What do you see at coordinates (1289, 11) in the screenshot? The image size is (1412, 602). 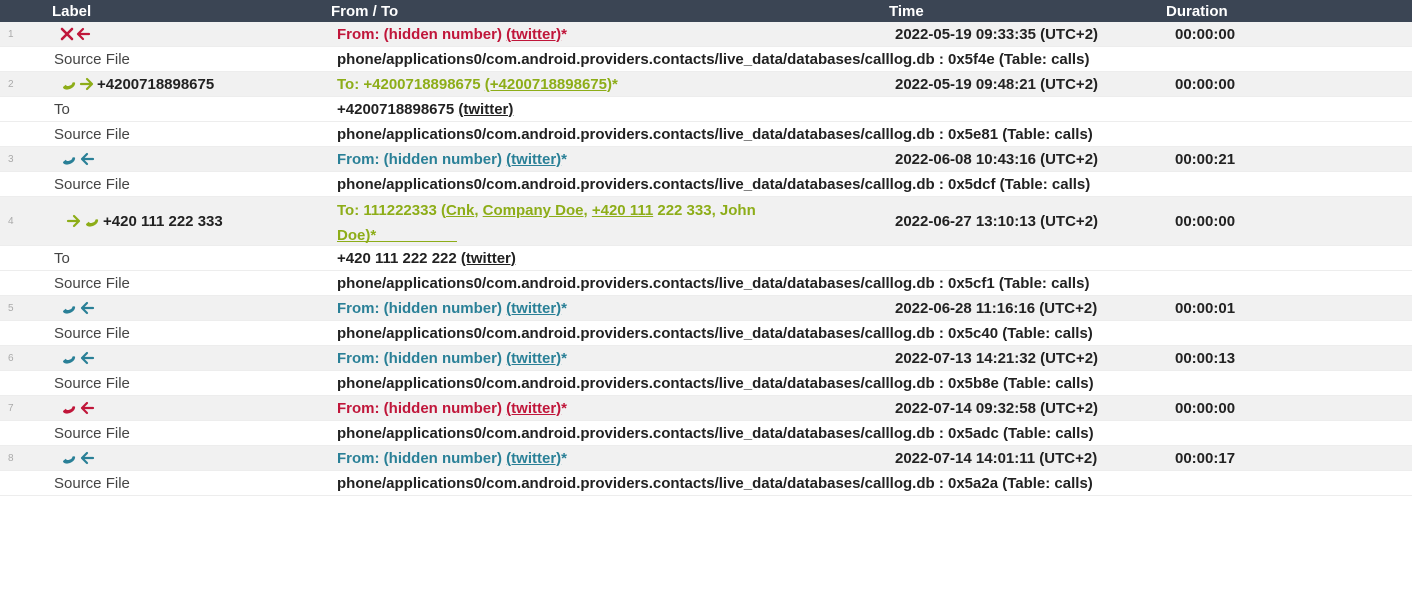 I see `header-duration: Duration` at bounding box center [1289, 11].